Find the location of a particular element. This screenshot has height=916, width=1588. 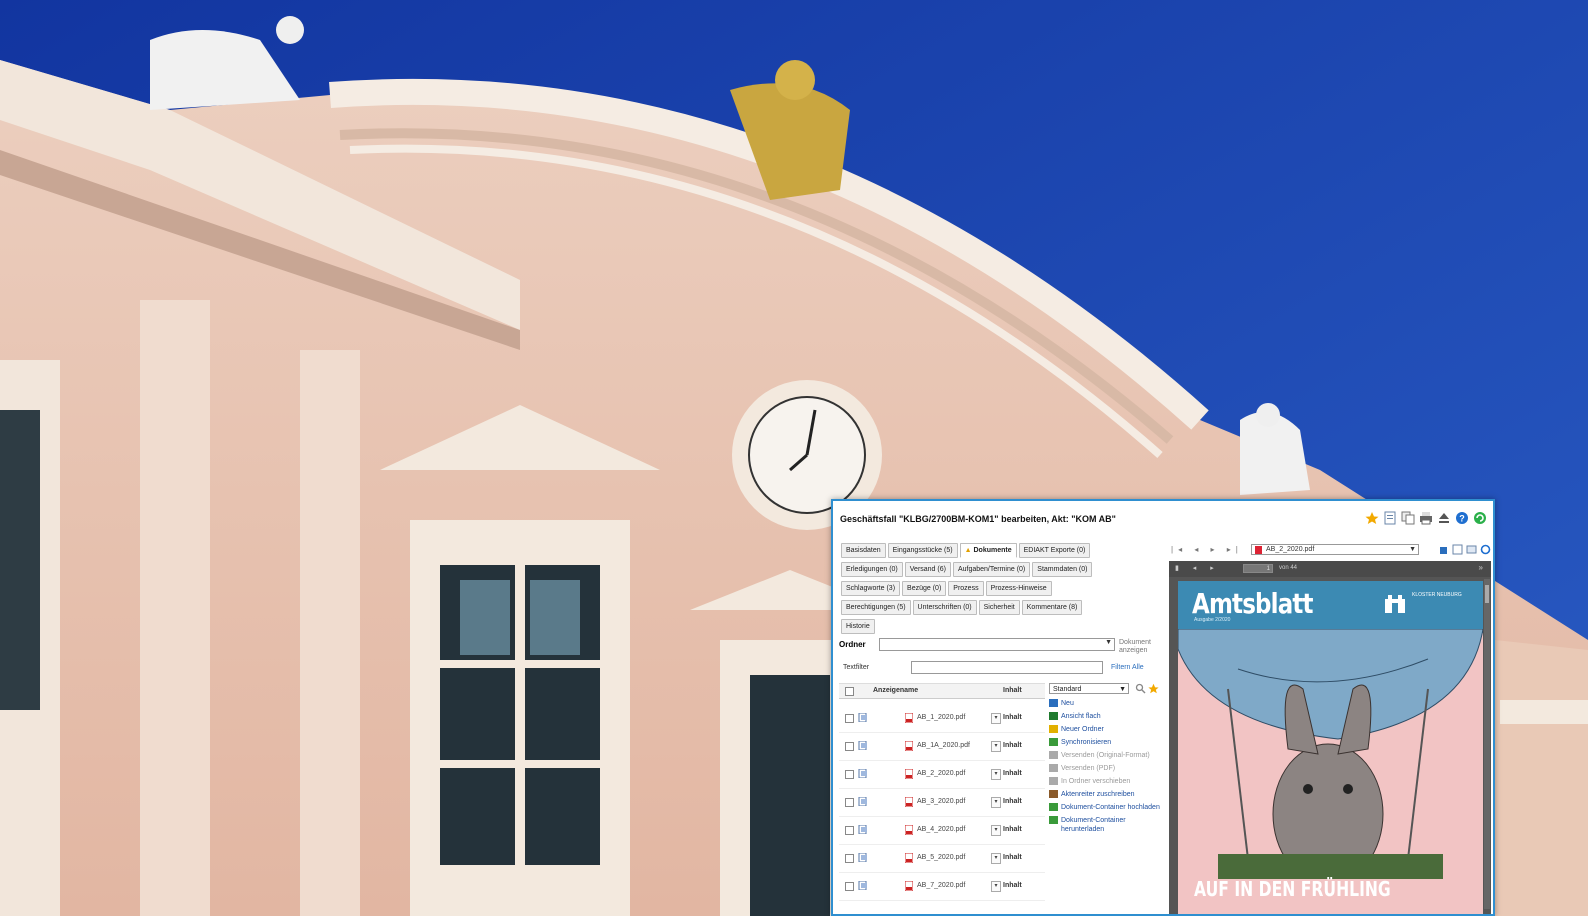

file-name: AB_2_2020.pdf is located at coordinates (941, 773).